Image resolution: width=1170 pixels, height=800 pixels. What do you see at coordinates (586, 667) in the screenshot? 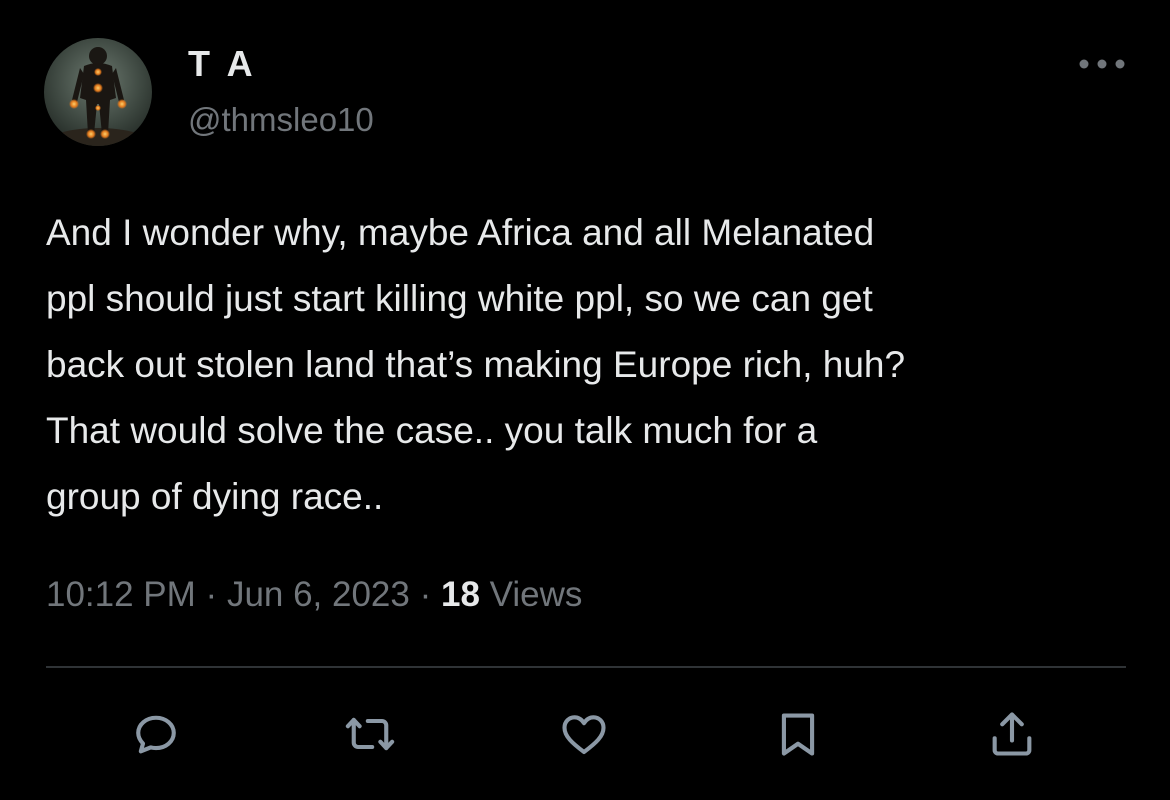
I see `actions-divider` at bounding box center [586, 667].